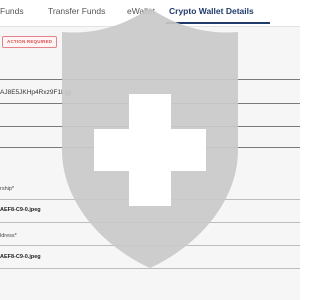 This screenshot has height=300, width=320. Describe the element at coordinates (8, 236) in the screenshot. I see `upload-label-address: ldress*` at that location.